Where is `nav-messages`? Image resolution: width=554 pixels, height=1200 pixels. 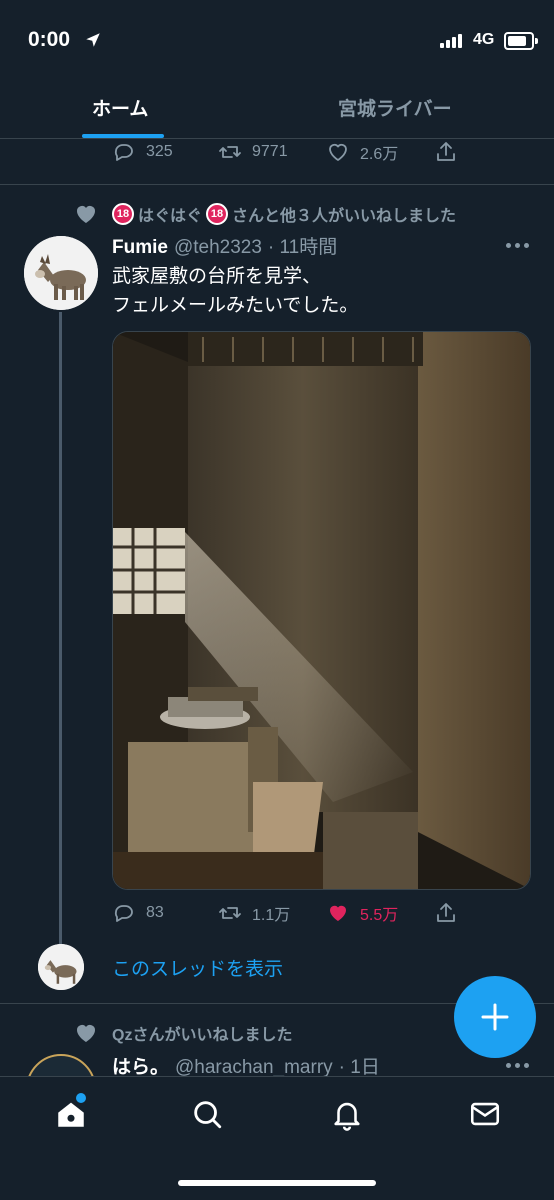 nav-messages is located at coordinates (485, 1116).